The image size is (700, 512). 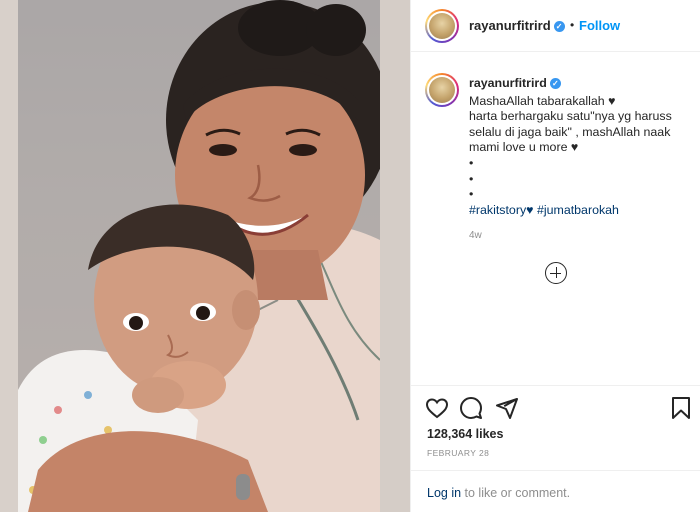 I want to click on caption-line: MashaAllah tabarakallah ♥, so click(x=542, y=100).